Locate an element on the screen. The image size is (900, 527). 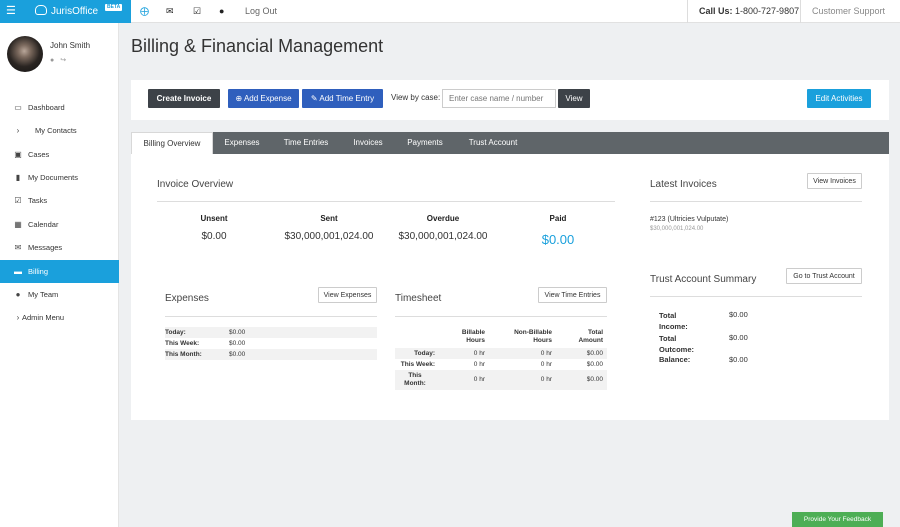
page-title: Billing & Financial Management is located at coordinates (257, 46).